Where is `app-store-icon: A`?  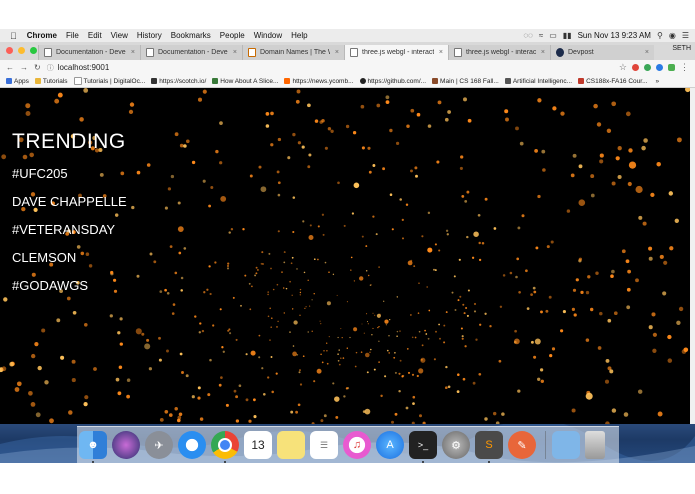
app-store-icon: A is located at coordinates (390, 445).